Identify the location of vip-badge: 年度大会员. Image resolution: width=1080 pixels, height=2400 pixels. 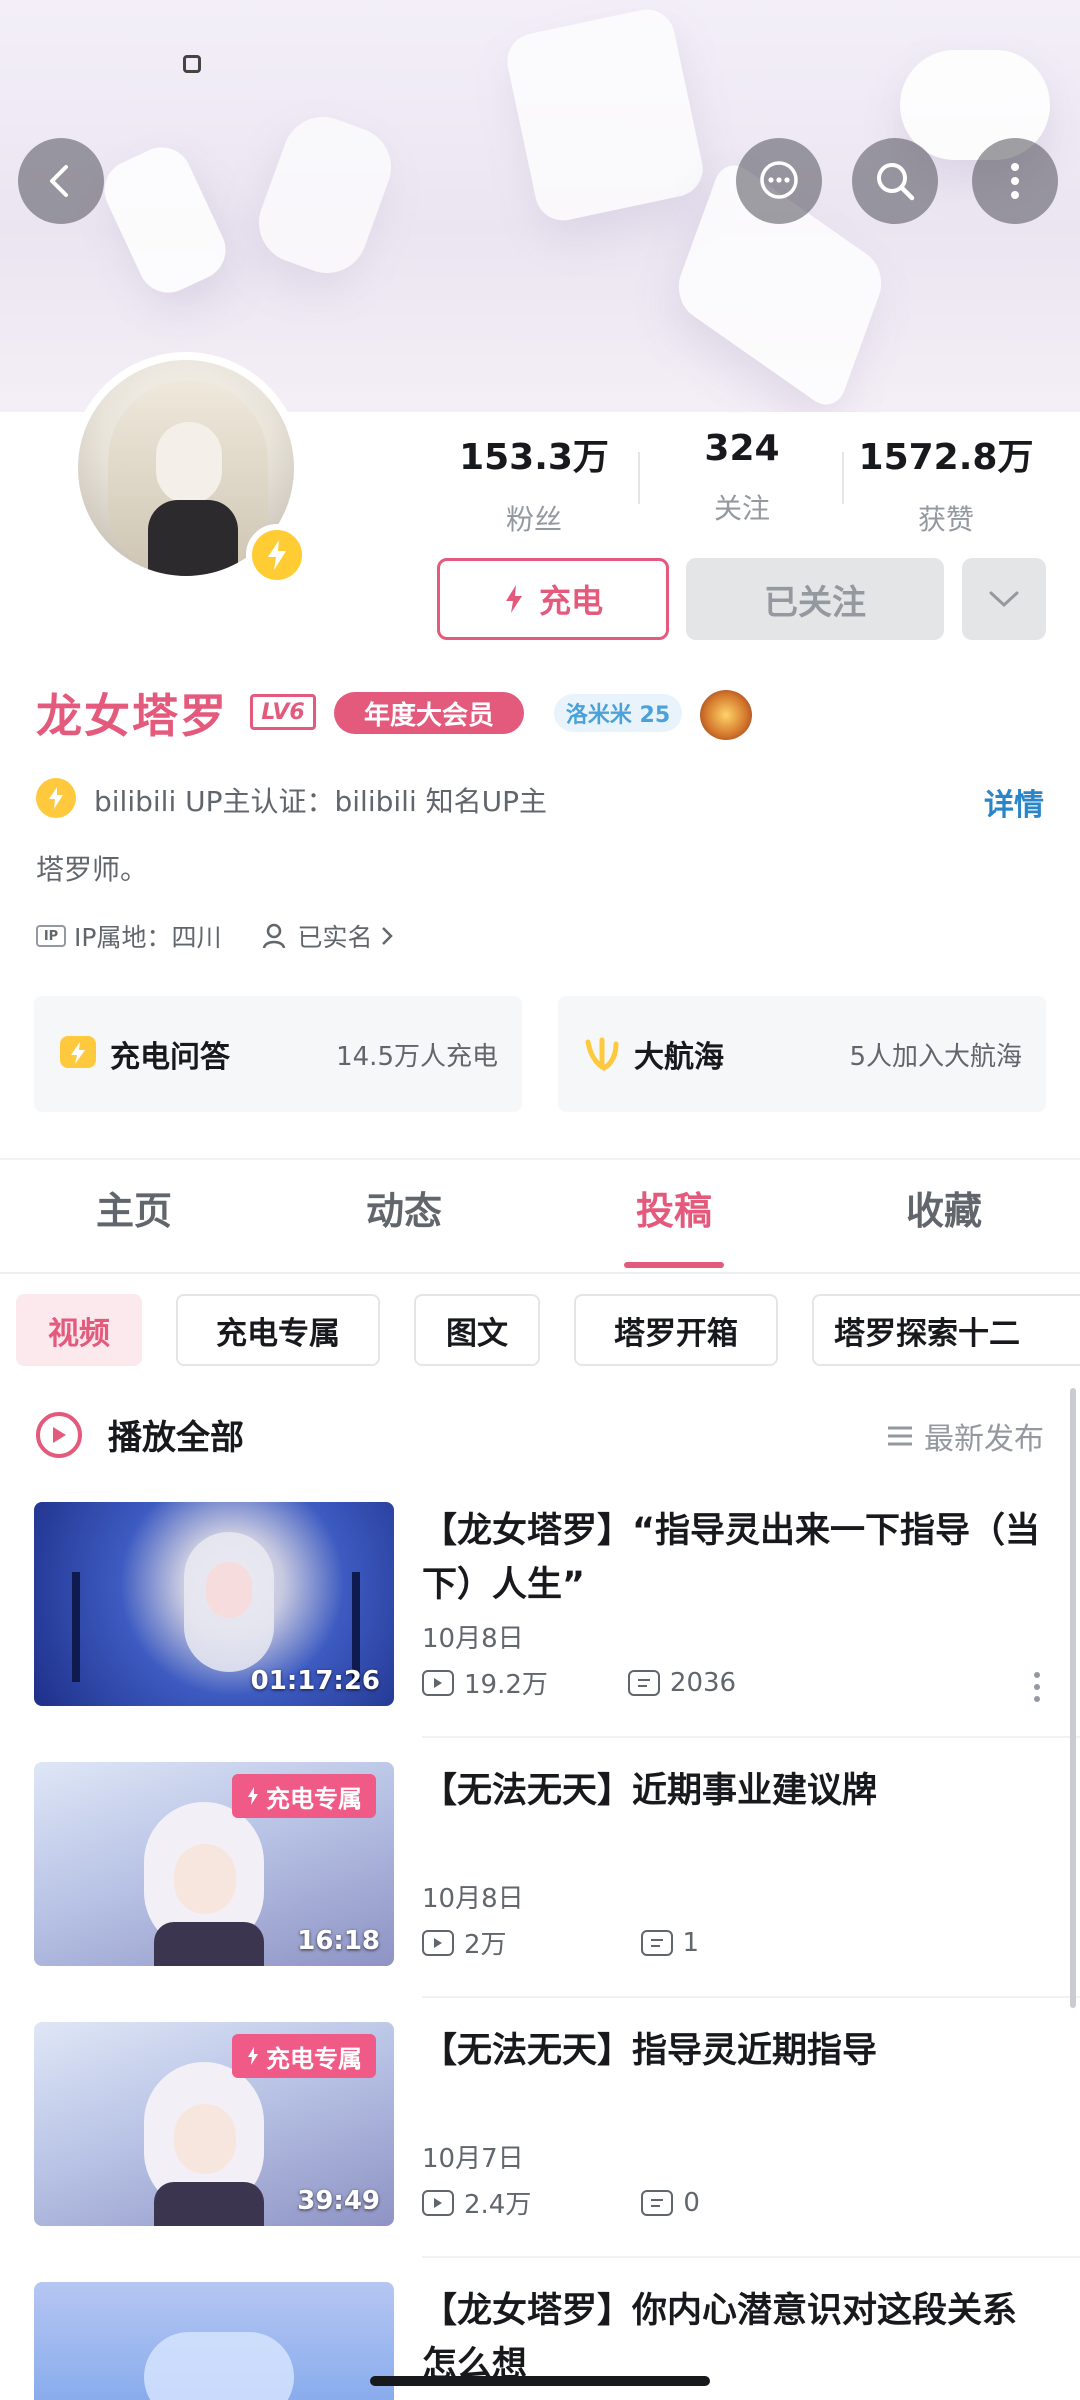
(429, 713).